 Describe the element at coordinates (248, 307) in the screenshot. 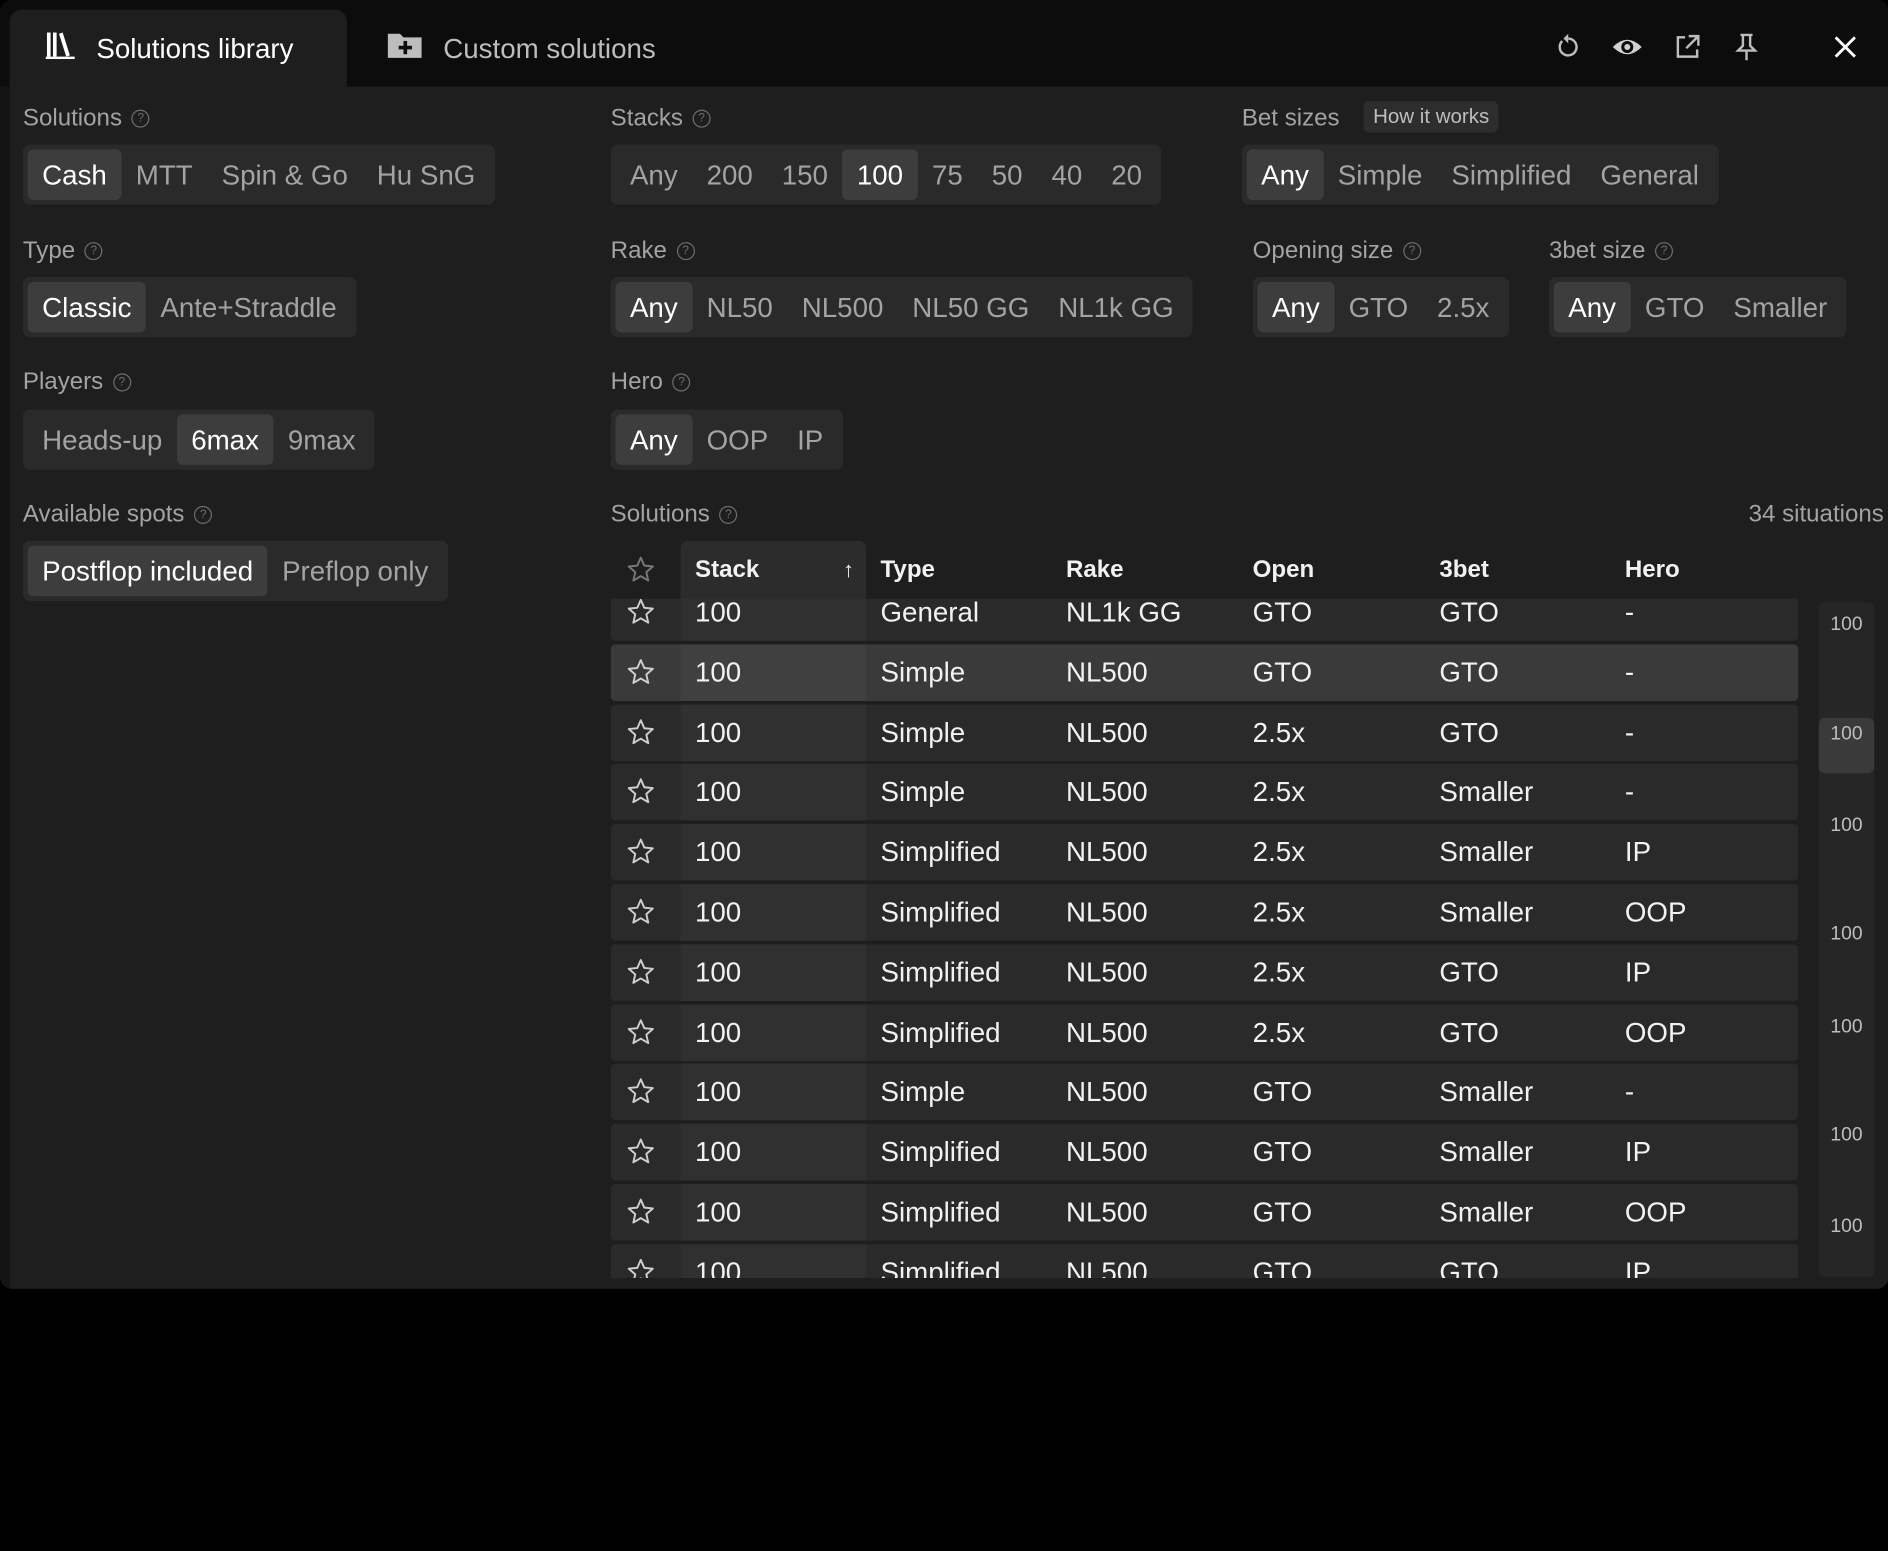

I see `type-option: Ante+Straddle` at that location.